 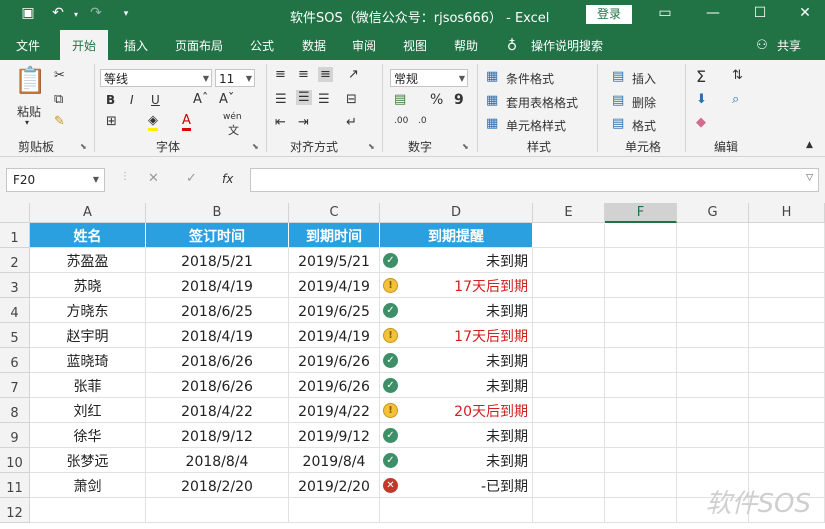 What do you see at coordinates (15, 310) in the screenshot?
I see `row-header-4: 4` at bounding box center [15, 310].